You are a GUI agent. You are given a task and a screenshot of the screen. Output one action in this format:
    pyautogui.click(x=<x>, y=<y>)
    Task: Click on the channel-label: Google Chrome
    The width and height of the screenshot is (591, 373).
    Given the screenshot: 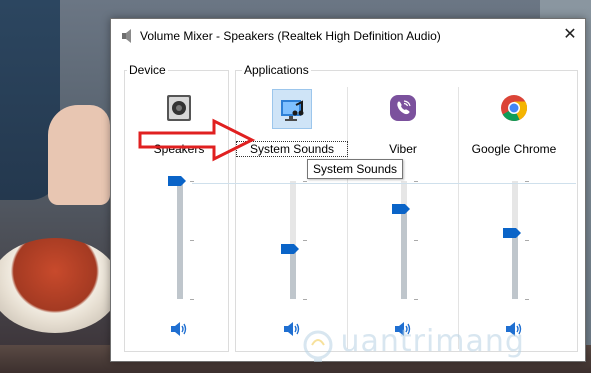 What is the action you would take?
    pyautogui.click(x=514, y=149)
    